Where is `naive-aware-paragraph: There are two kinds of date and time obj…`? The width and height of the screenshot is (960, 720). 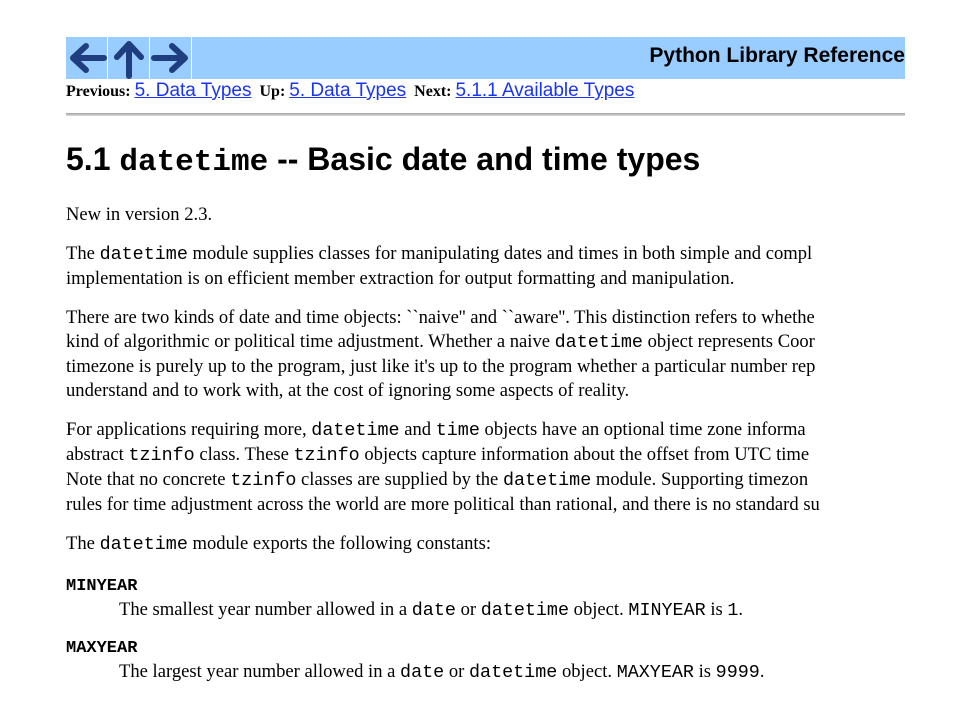 naive-aware-paragraph: There are two kinds of date and time obj… is located at coordinates (441, 354).